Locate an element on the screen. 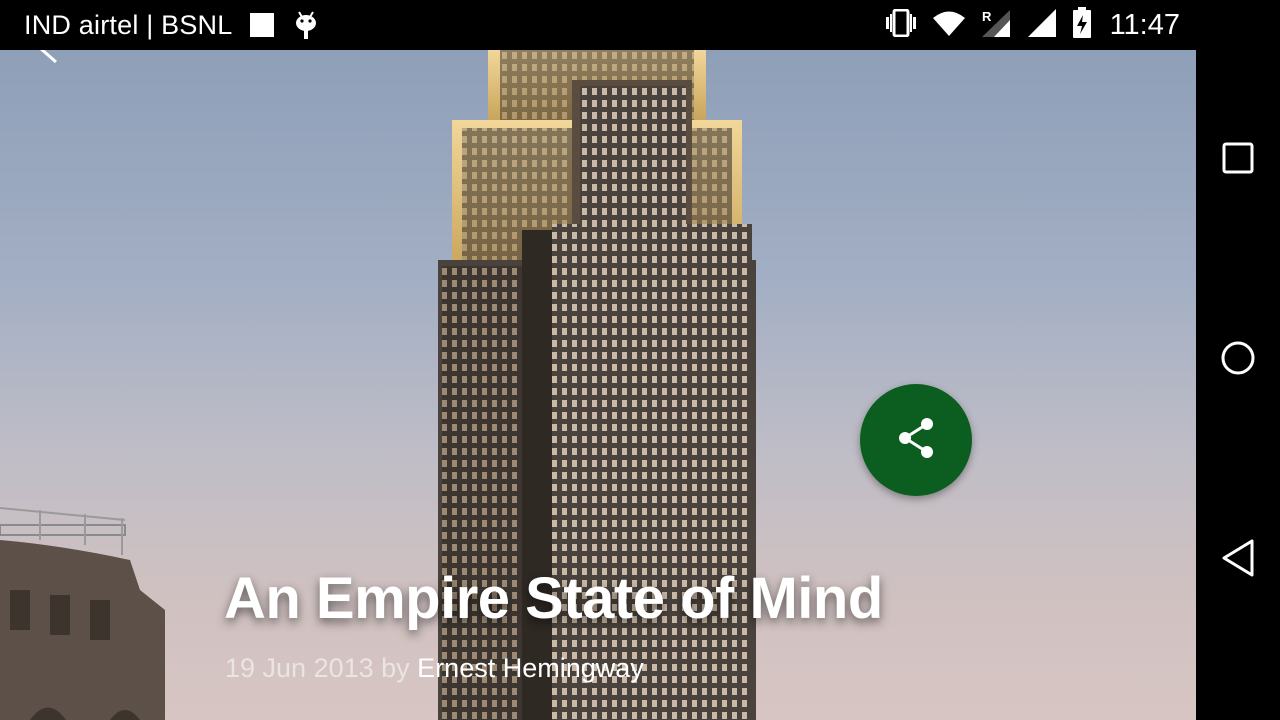  cell-signal-icon is located at coordinates (1042, 25).